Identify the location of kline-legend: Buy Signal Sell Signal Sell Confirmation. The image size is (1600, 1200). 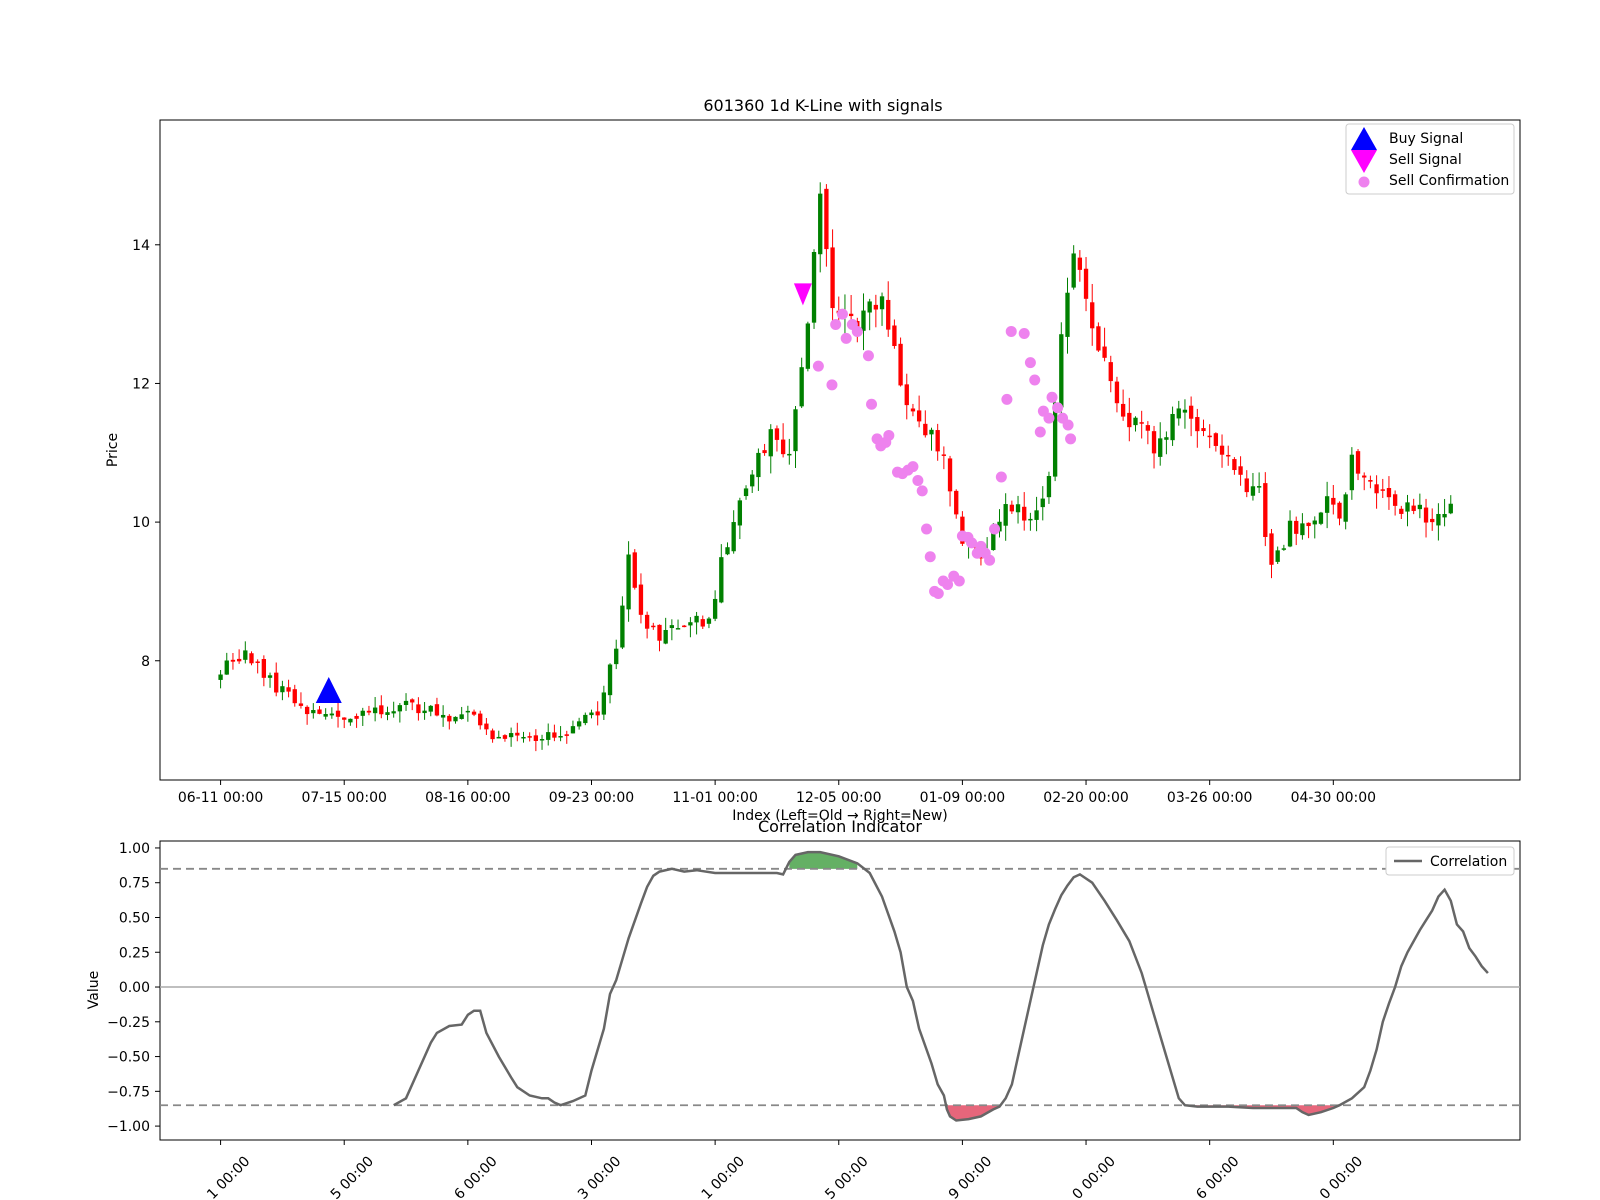
(1430, 159).